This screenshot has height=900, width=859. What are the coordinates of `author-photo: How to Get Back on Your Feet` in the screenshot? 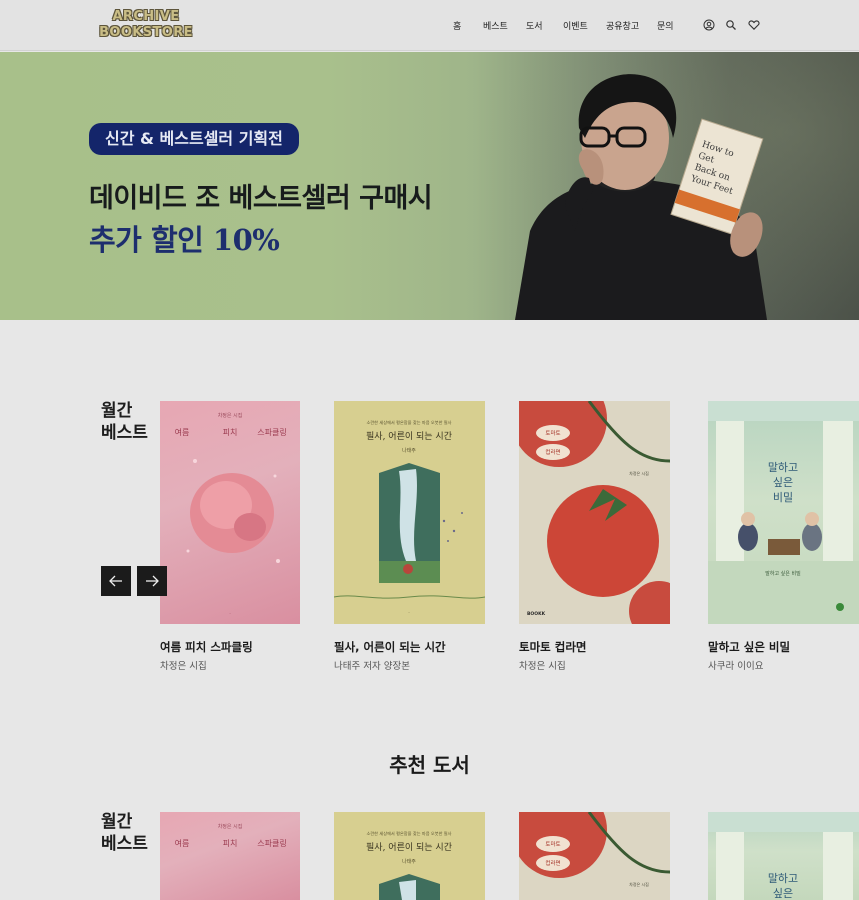 It's located at (641, 197).